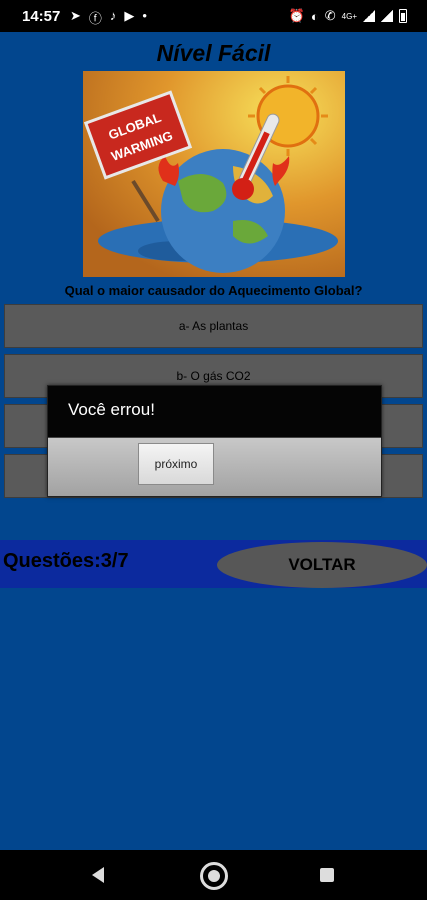  Describe the element at coordinates (176, 464) in the screenshot. I see `next-button: próximo` at that location.